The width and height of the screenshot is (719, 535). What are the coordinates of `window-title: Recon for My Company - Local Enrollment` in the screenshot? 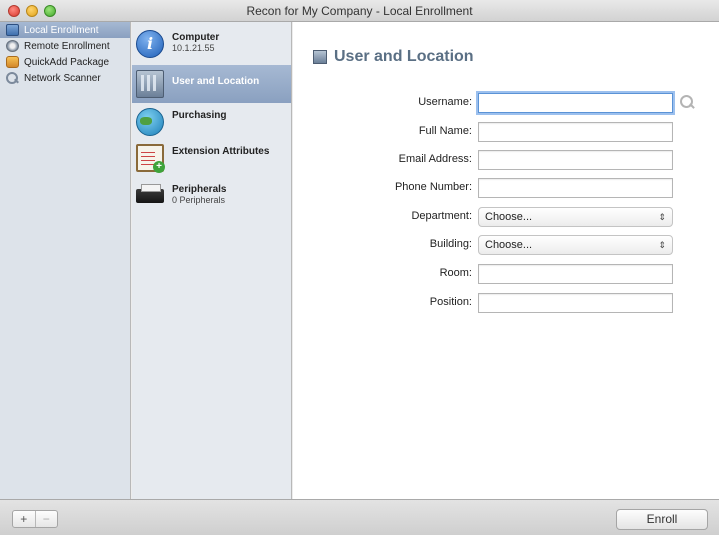 It's located at (359, 11).